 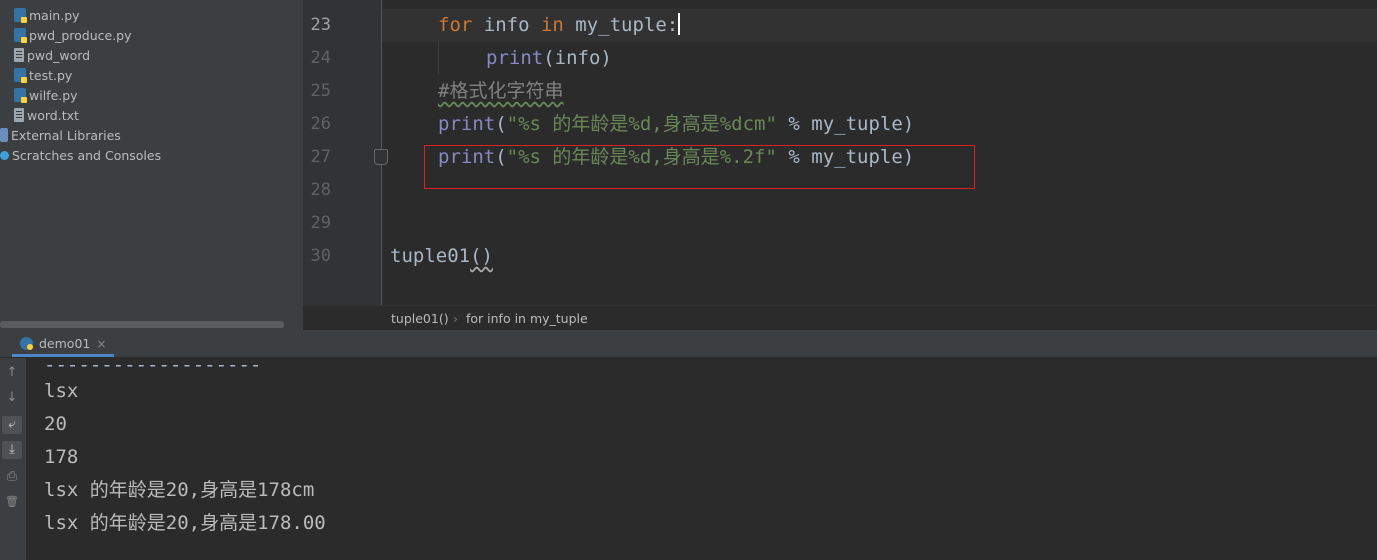 I want to click on run-tab-label: demo01, so click(x=65, y=343).